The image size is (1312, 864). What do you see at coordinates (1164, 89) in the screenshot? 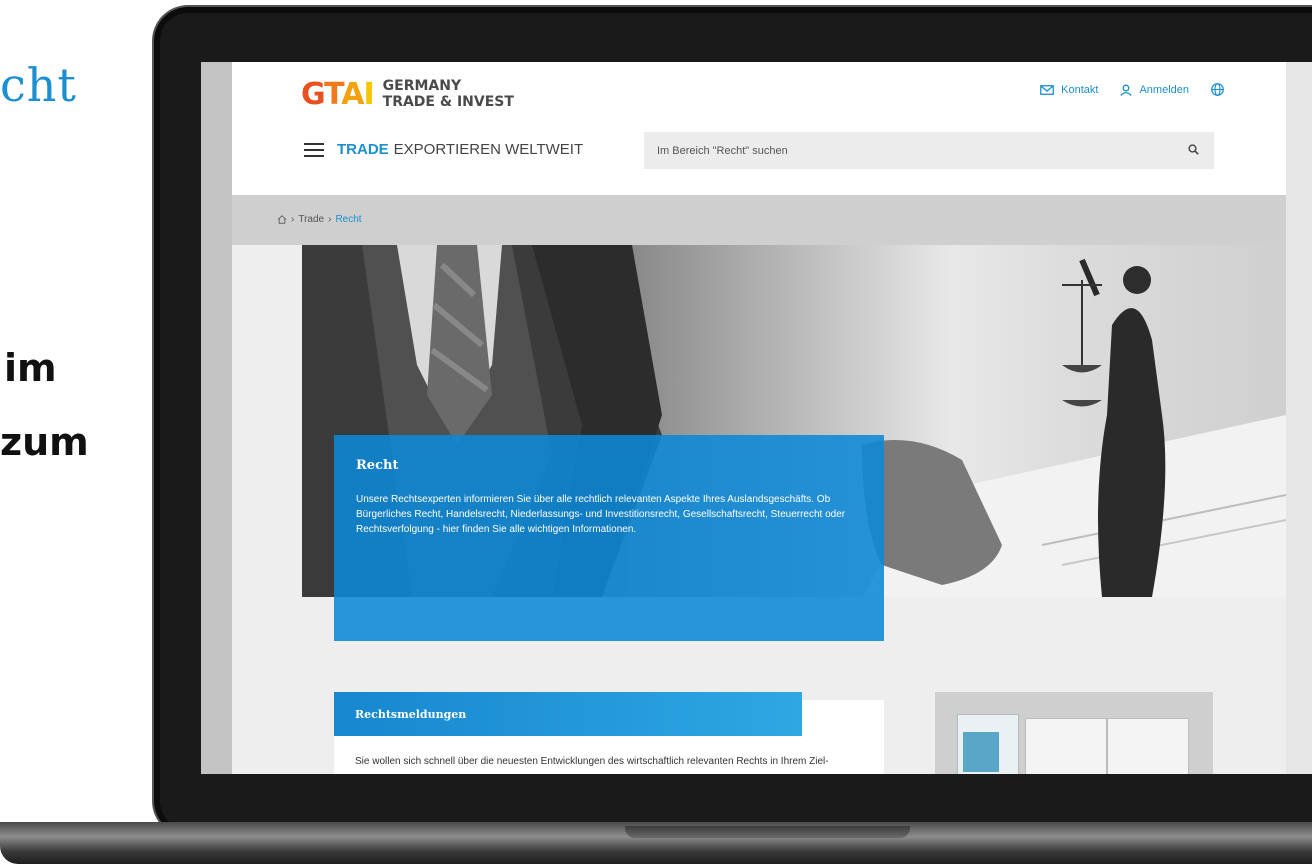
I see `login-label: Anmelden` at bounding box center [1164, 89].